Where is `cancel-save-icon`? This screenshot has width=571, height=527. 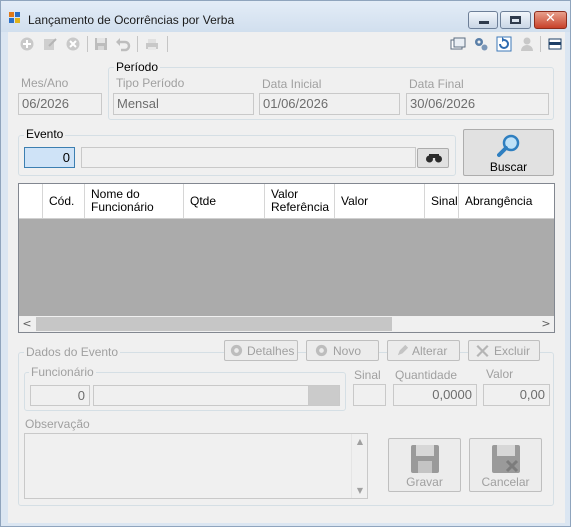 cancel-save-icon is located at coordinates (506, 459).